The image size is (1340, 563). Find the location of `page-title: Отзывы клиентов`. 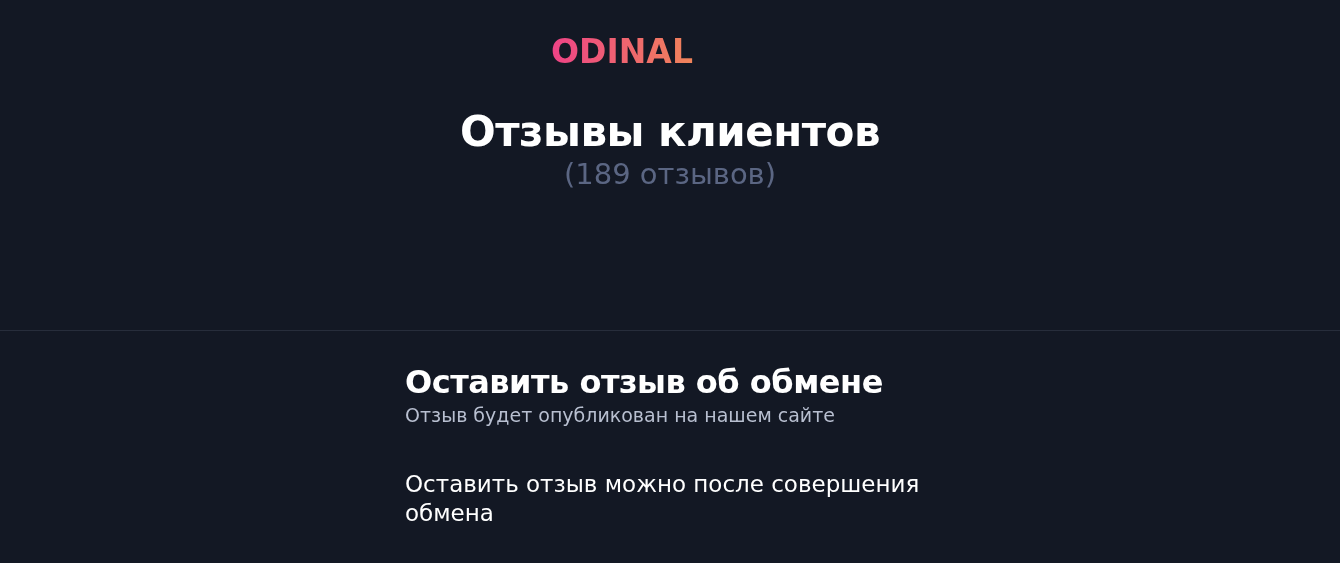

page-title: Отзывы клиентов is located at coordinates (670, 131).